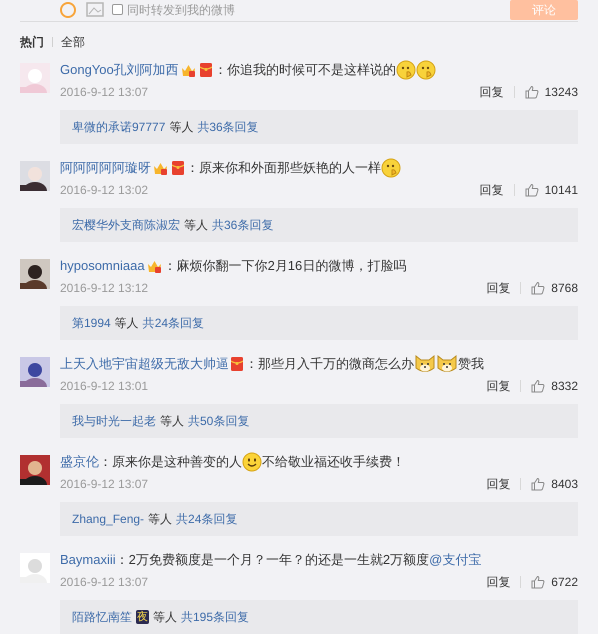 The height and width of the screenshot is (634, 598). I want to click on like-count: 10141, so click(561, 190).